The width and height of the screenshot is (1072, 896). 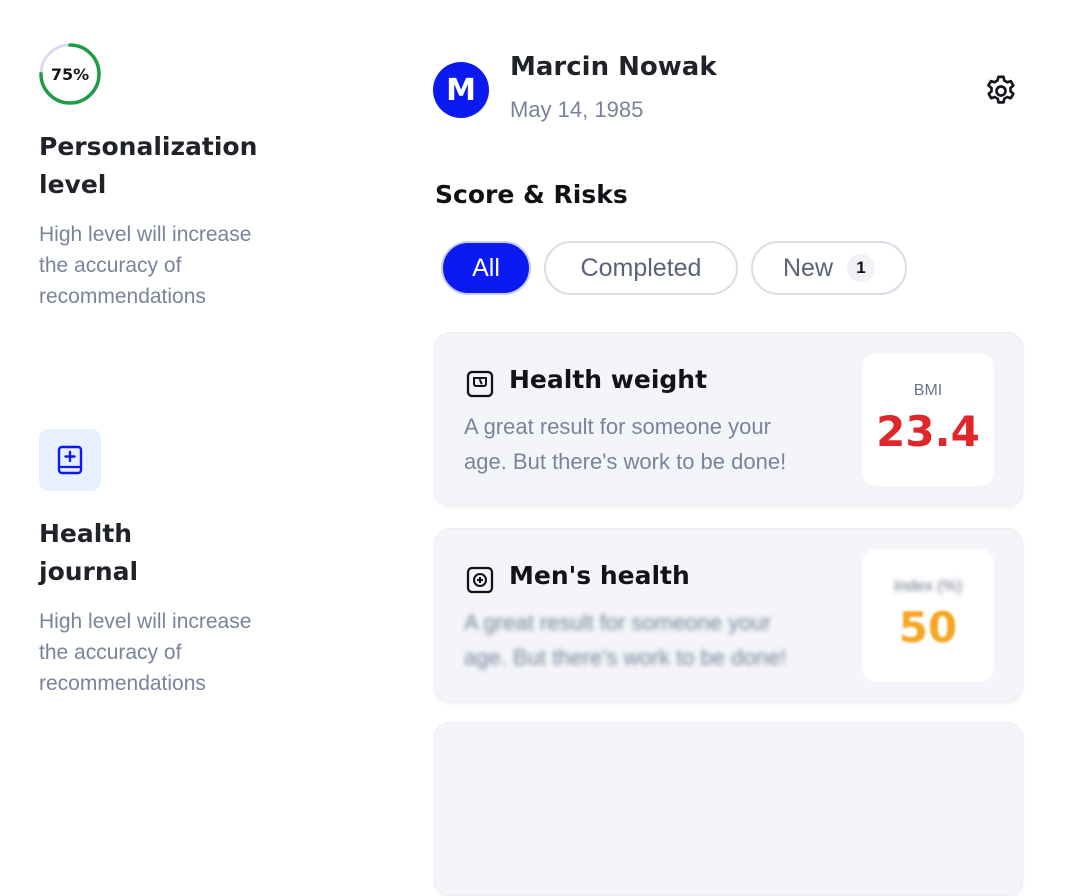 What do you see at coordinates (89, 571) in the screenshot?
I see `health-journal-title-line2: journal` at bounding box center [89, 571].